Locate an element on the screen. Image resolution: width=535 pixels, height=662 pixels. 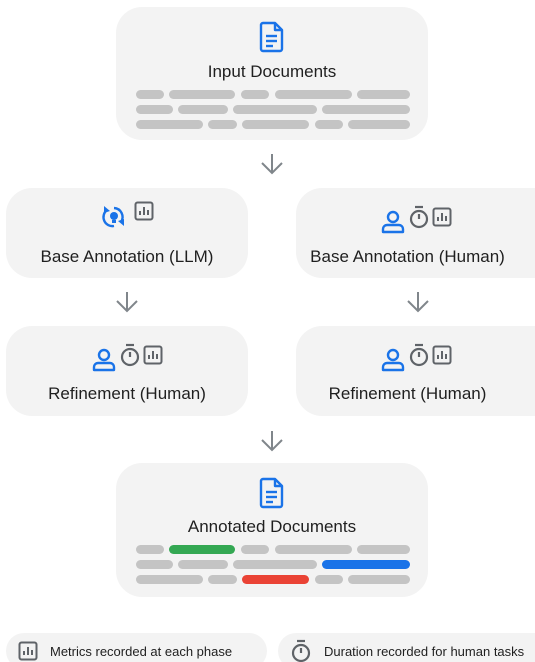
annotated-documents-title: Annotated Documents is located at coordinates (272, 526).